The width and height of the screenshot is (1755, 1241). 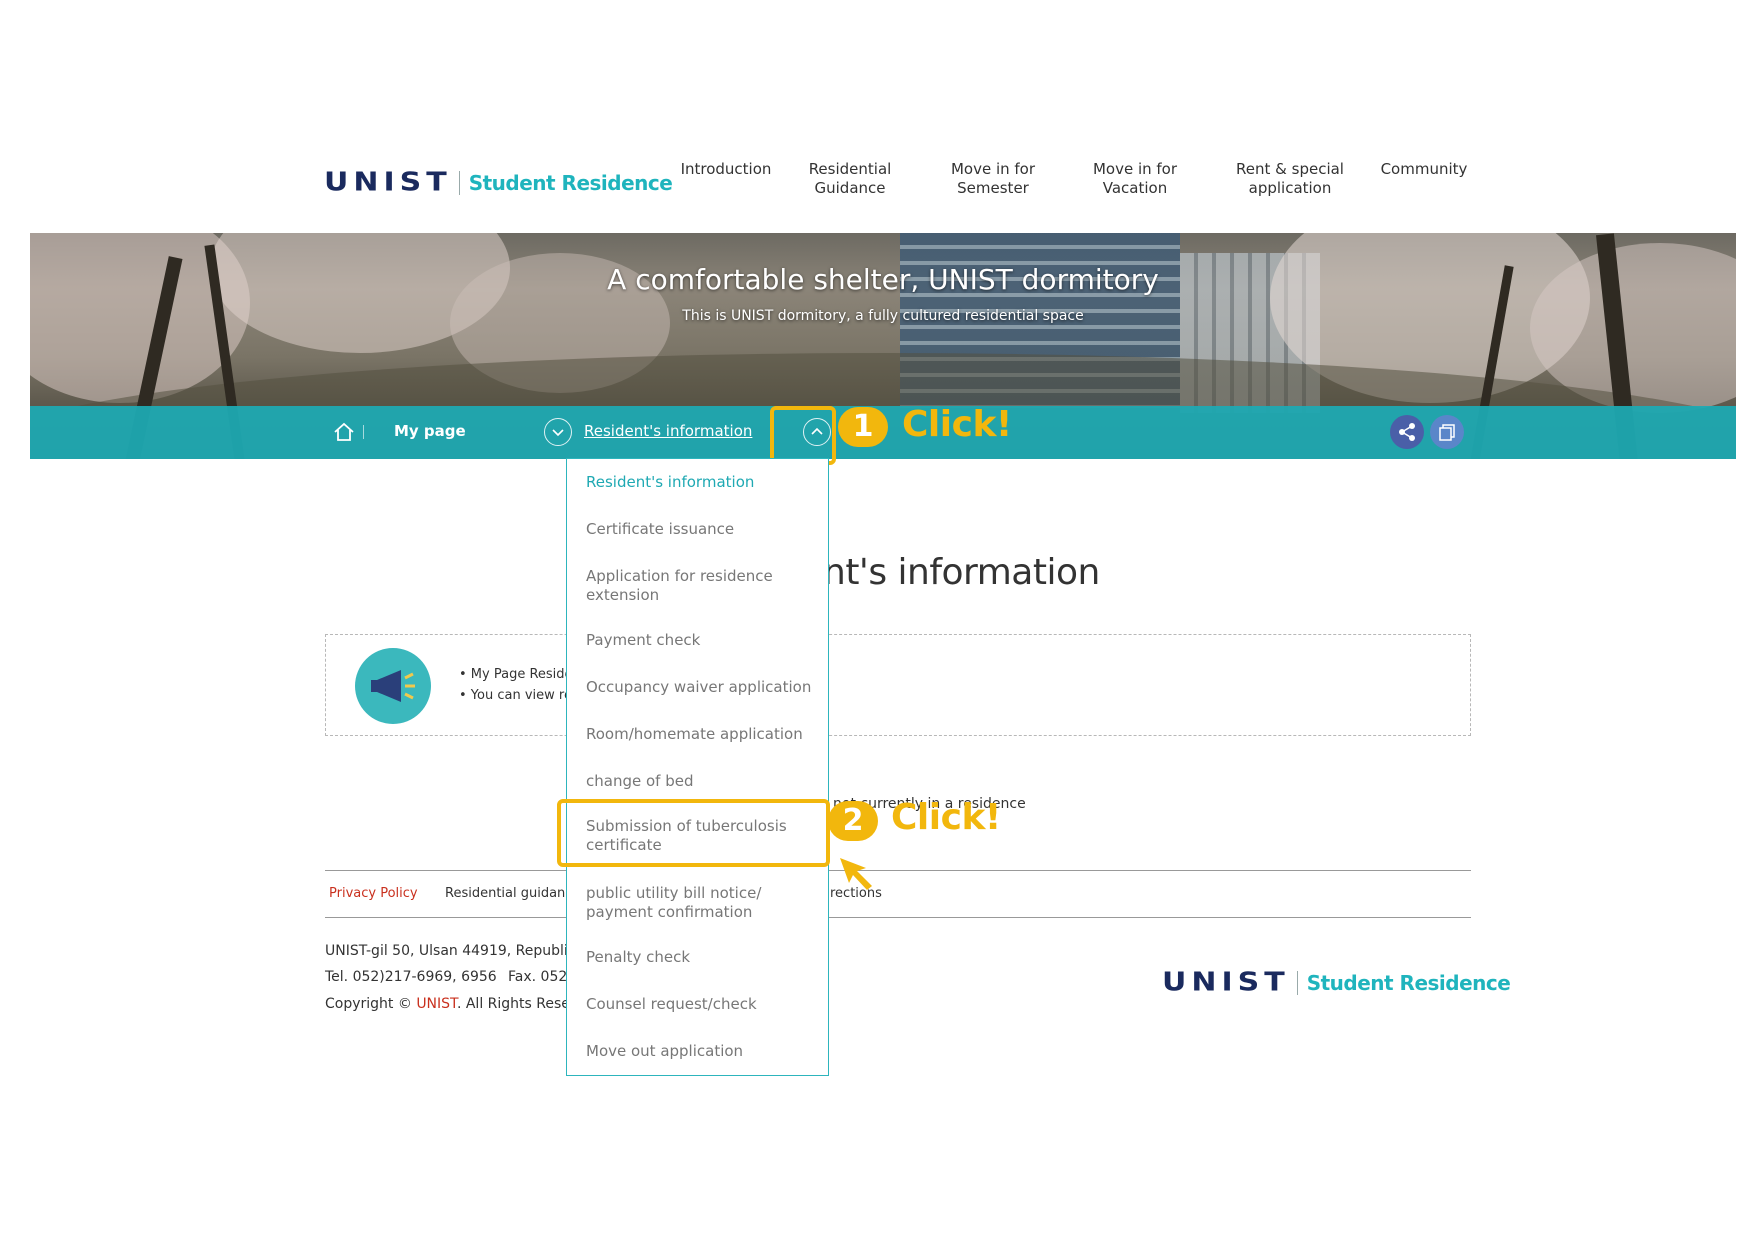 What do you see at coordinates (863, 427) in the screenshot?
I see `step-badge-1: 1` at bounding box center [863, 427].